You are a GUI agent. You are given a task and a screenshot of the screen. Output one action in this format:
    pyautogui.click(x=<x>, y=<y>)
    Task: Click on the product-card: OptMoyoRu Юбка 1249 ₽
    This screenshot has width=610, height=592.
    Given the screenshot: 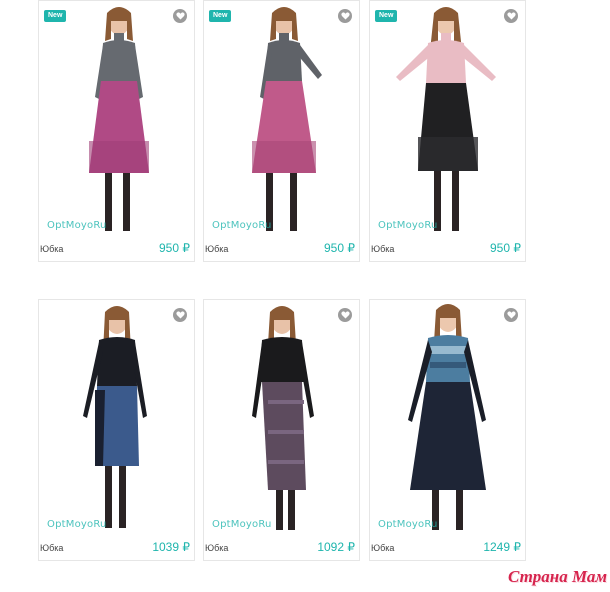 What is the action you would take?
    pyautogui.click(x=447, y=430)
    